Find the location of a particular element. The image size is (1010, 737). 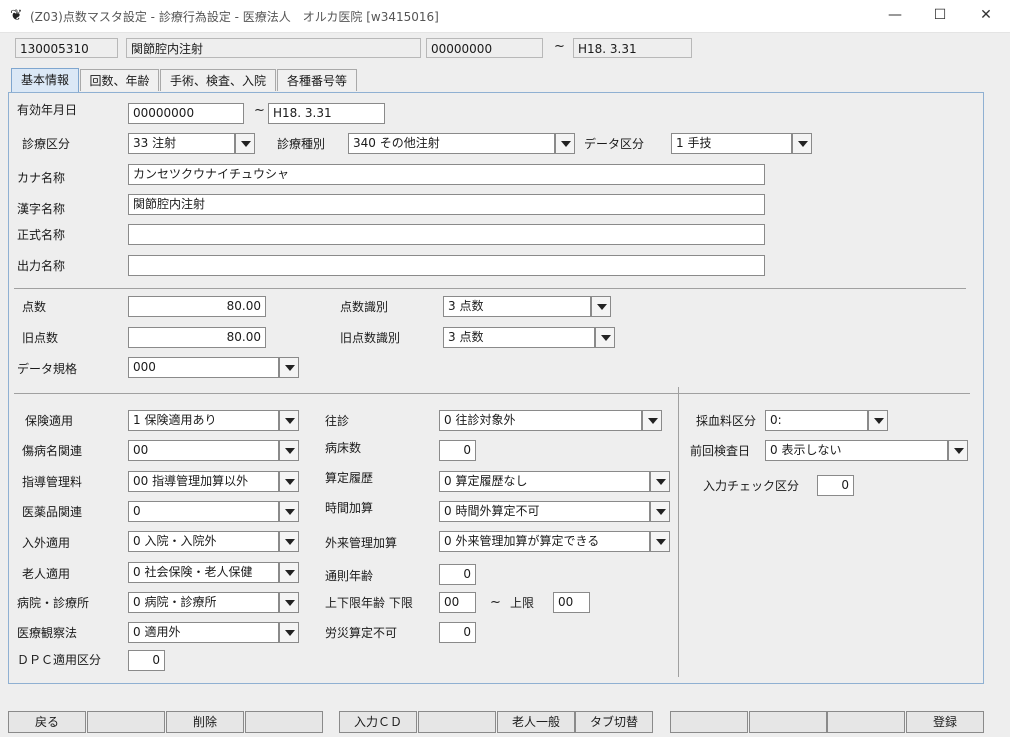

rojin-select: 0 社会保険・老人保健 is located at coordinates (203, 572).